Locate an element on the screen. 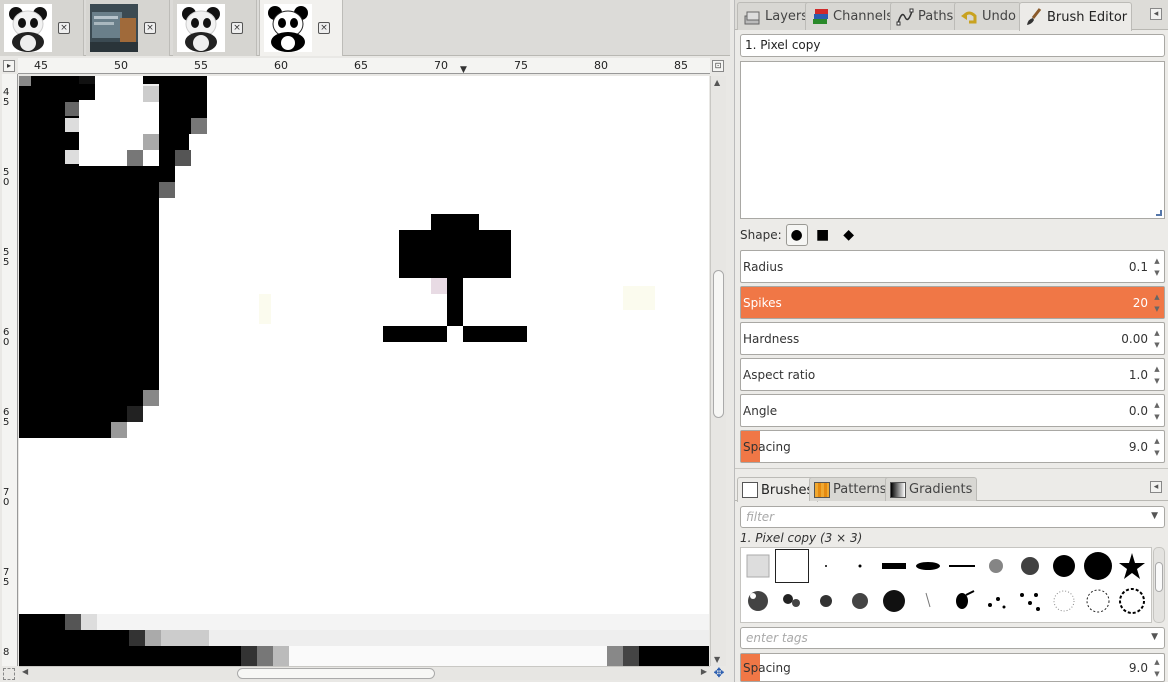 Image resolution: width=1168 pixels, height=682 pixels. brush-icon is located at coordinates (1034, 17).